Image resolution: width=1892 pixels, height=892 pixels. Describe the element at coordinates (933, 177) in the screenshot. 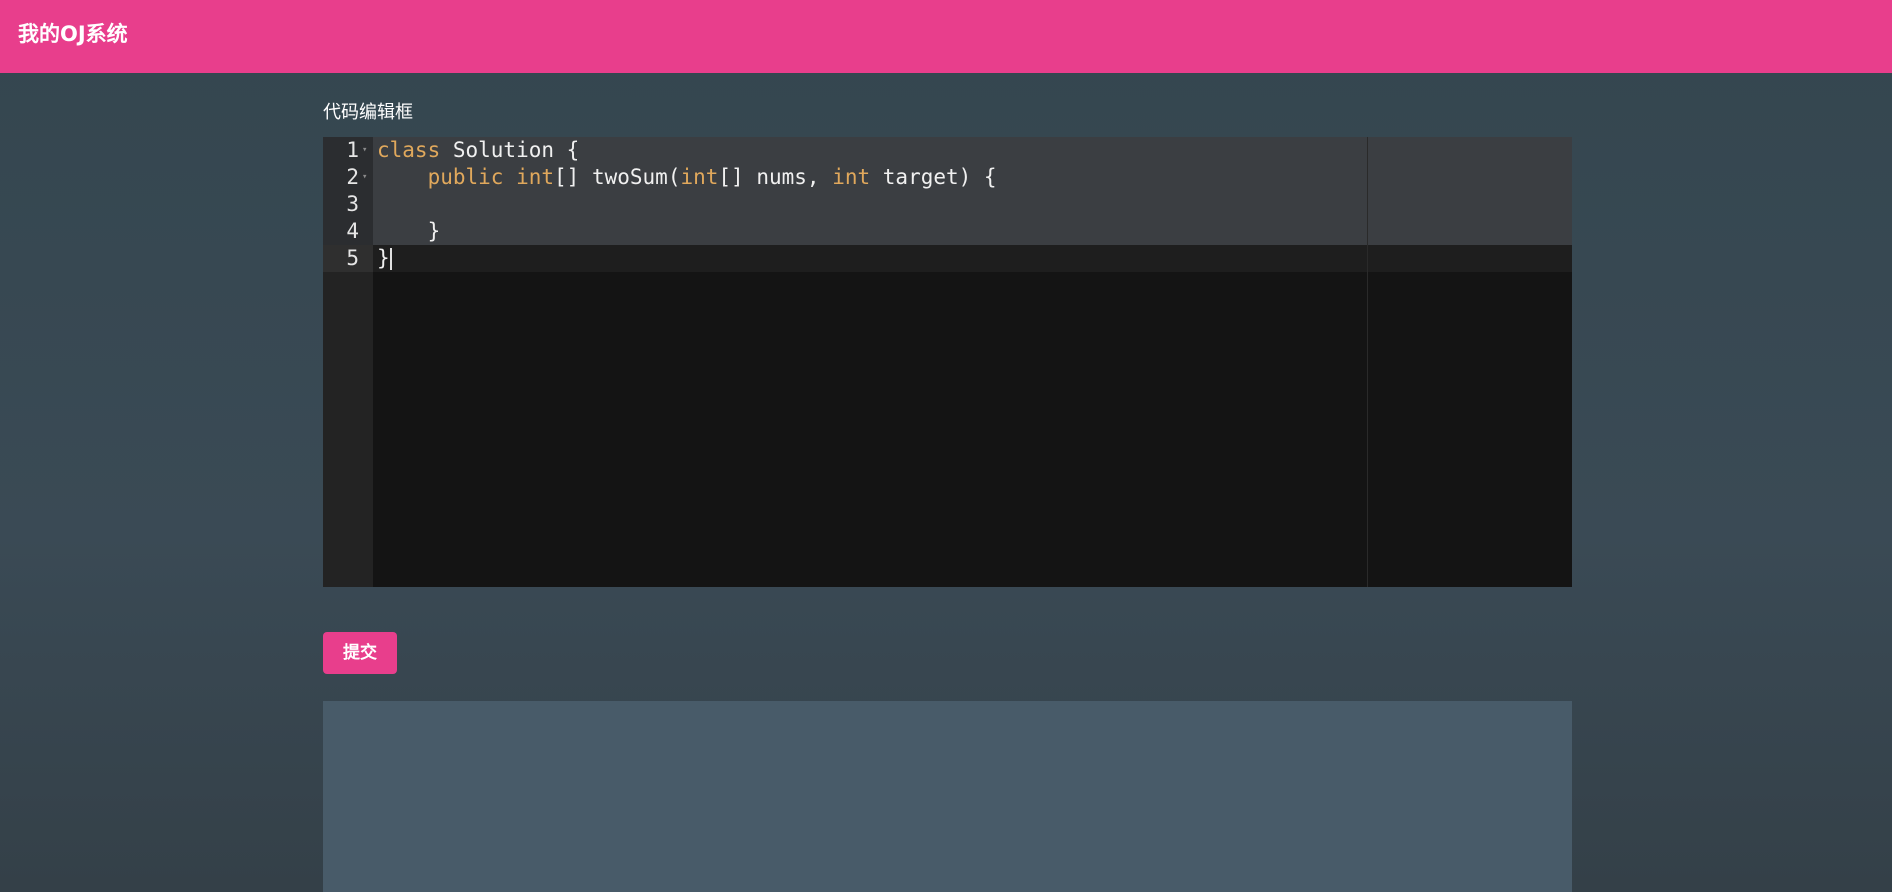

I see `code-token: target) {` at that location.